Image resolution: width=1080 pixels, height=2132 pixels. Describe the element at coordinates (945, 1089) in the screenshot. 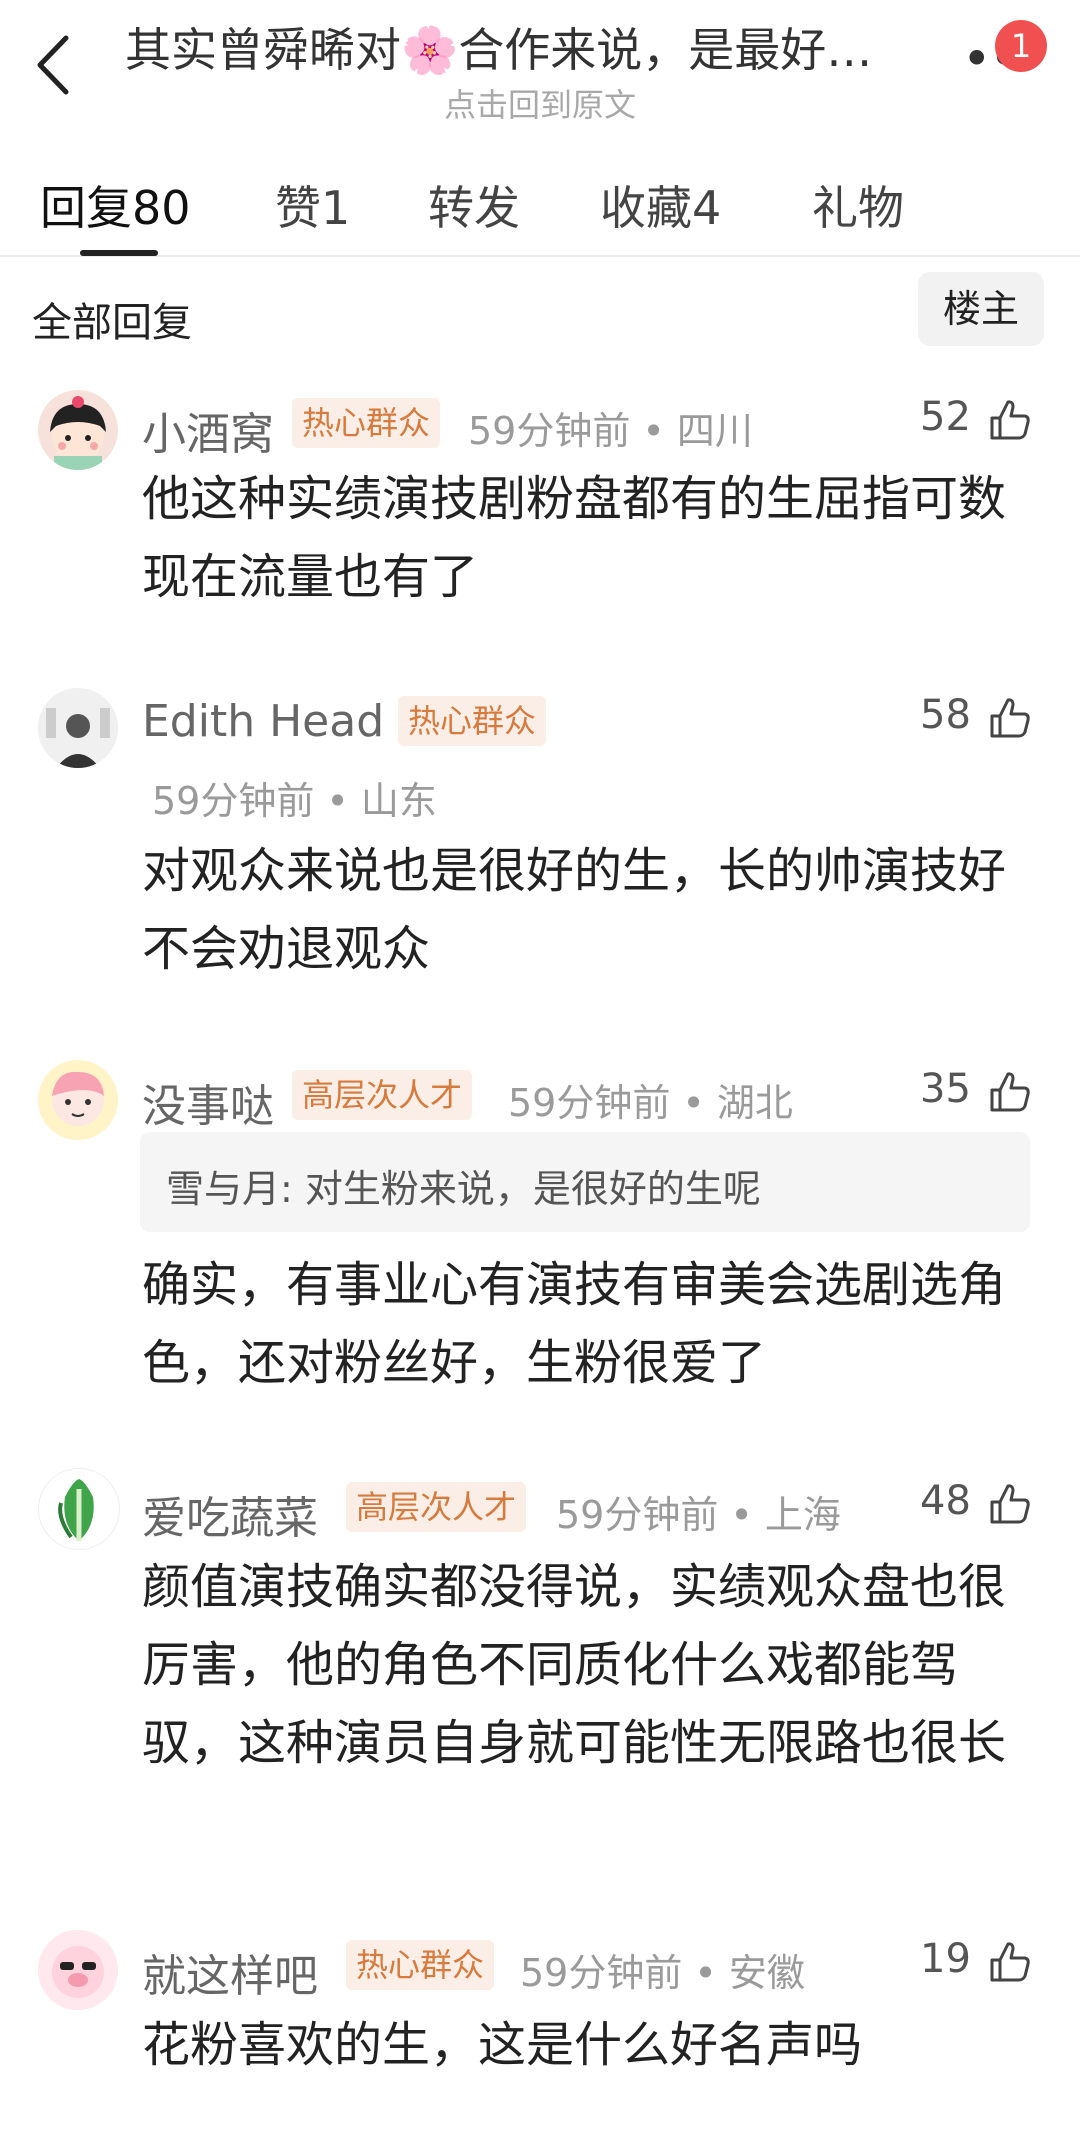

I see `like-count: 35` at that location.